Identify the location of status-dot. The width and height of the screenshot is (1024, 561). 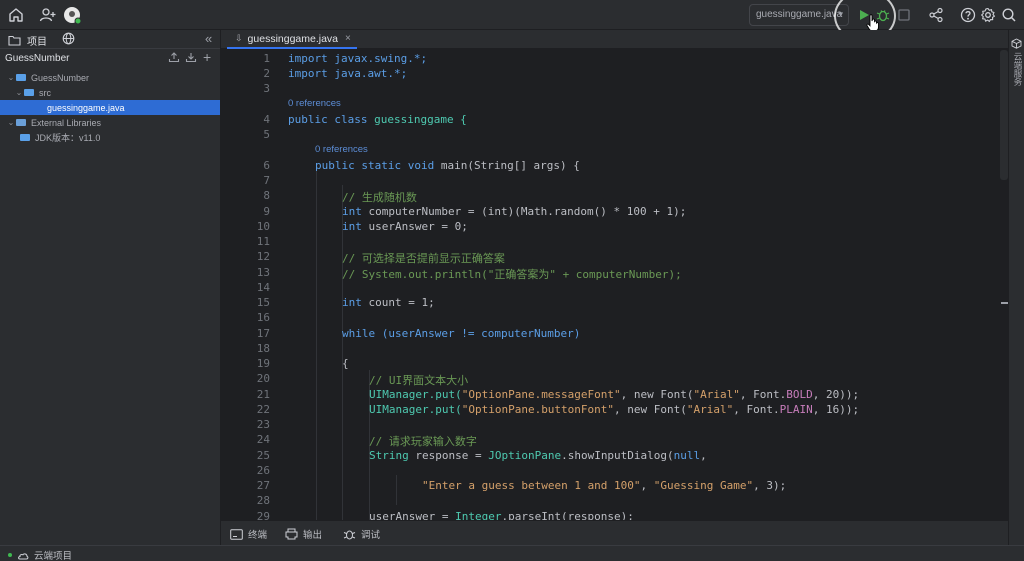
(10, 555).